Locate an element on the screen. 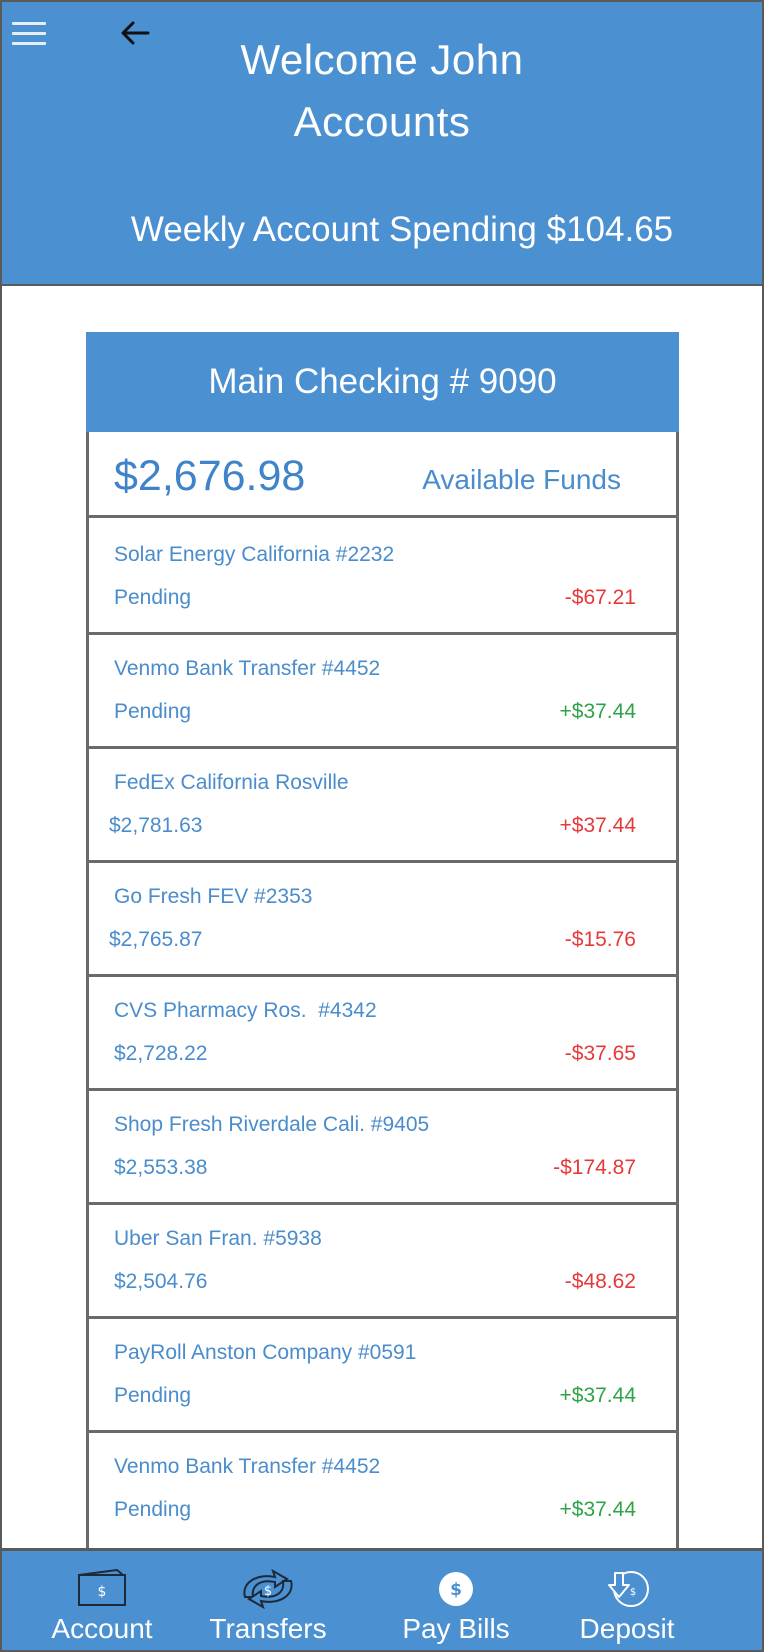 Image resolution: width=764 pixels, height=1652 pixels. welcome-title: Welcome John is located at coordinates (382, 59).